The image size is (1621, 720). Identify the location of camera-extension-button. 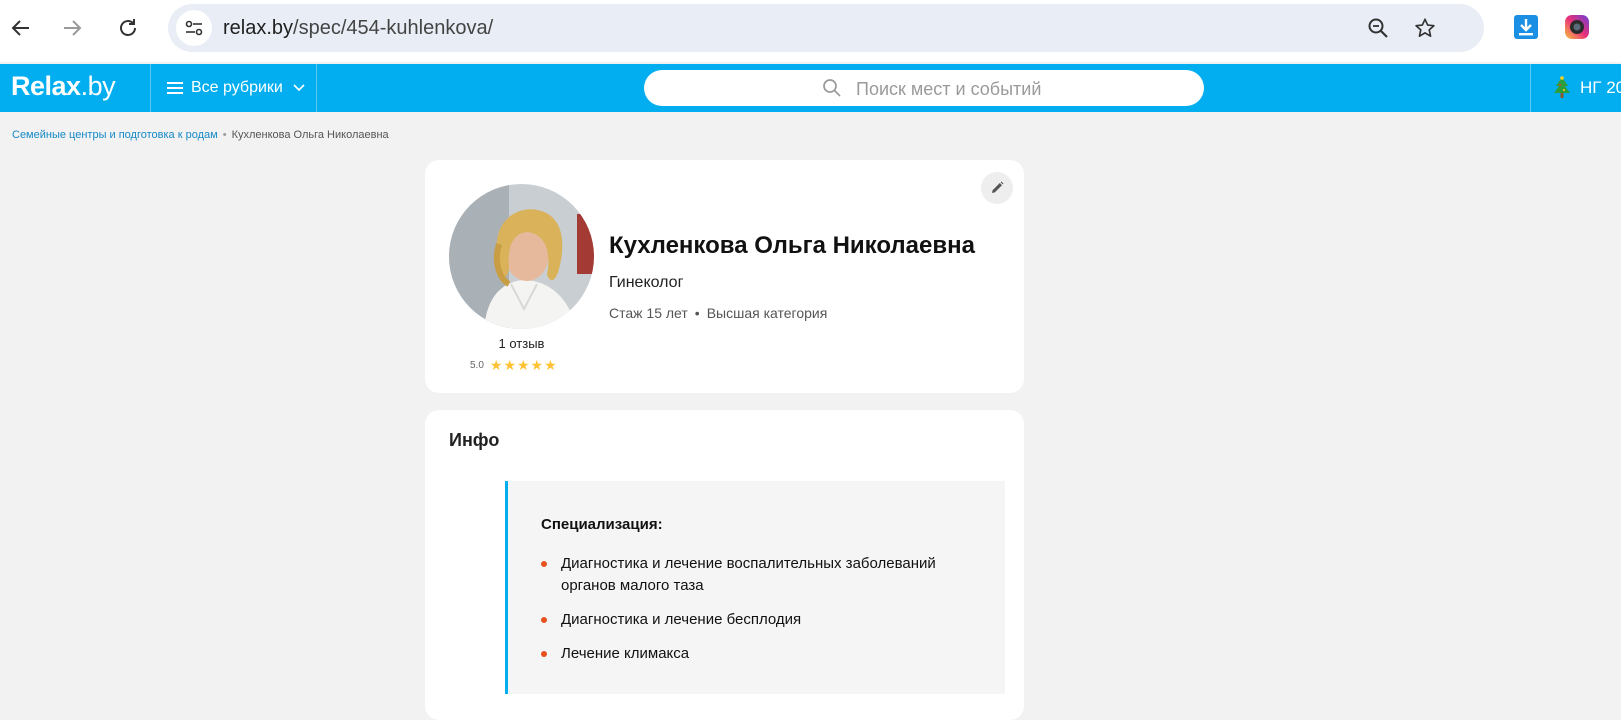
(1577, 27).